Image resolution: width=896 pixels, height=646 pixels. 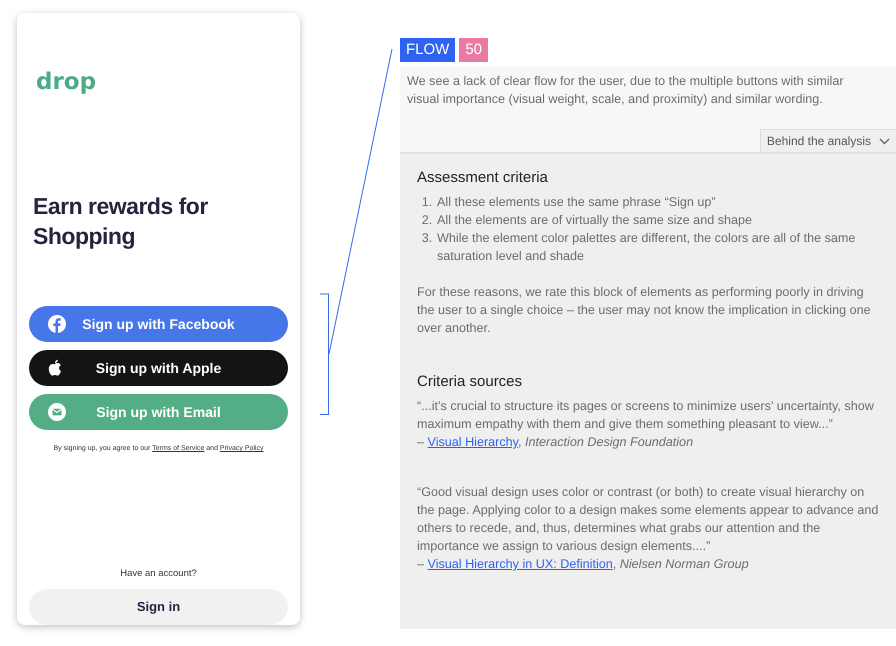 I want to click on conclusion-text: For these reasons, we rate this block of elements as performing poorly in driving the user to a single choice – the user may not know the implication in clicking one over another., so click(x=644, y=310).